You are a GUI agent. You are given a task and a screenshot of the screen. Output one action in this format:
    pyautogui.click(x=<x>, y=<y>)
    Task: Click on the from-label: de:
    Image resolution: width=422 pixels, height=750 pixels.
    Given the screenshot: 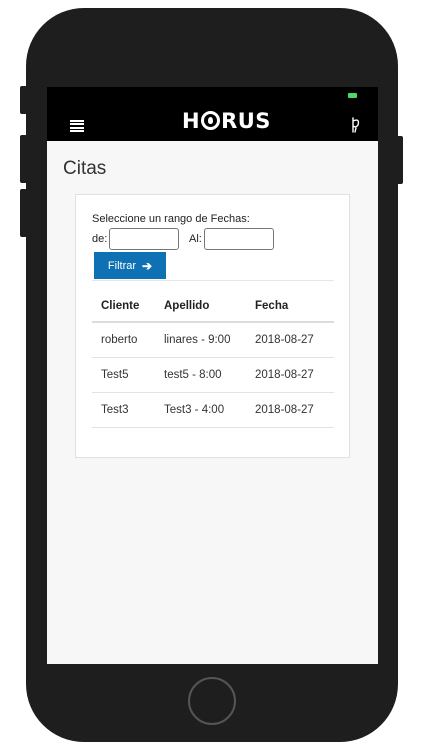 What is the action you would take?
    pyautogui.click(x=100, y=239)
    